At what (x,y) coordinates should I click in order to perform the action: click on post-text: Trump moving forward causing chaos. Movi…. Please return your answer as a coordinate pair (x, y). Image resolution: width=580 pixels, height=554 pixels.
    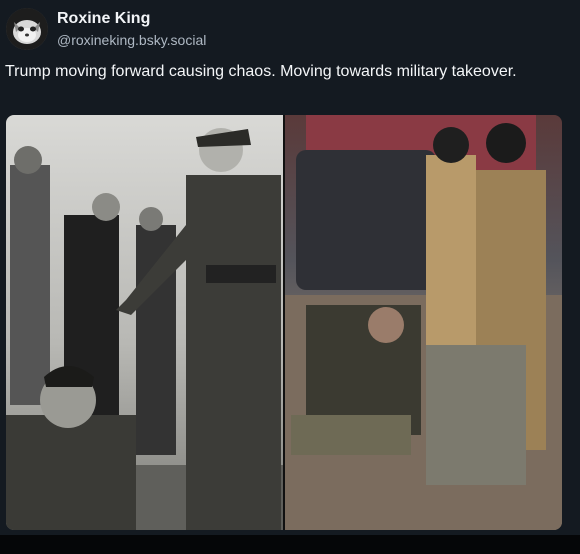
    Looking at the image, I should click on (261, 71).